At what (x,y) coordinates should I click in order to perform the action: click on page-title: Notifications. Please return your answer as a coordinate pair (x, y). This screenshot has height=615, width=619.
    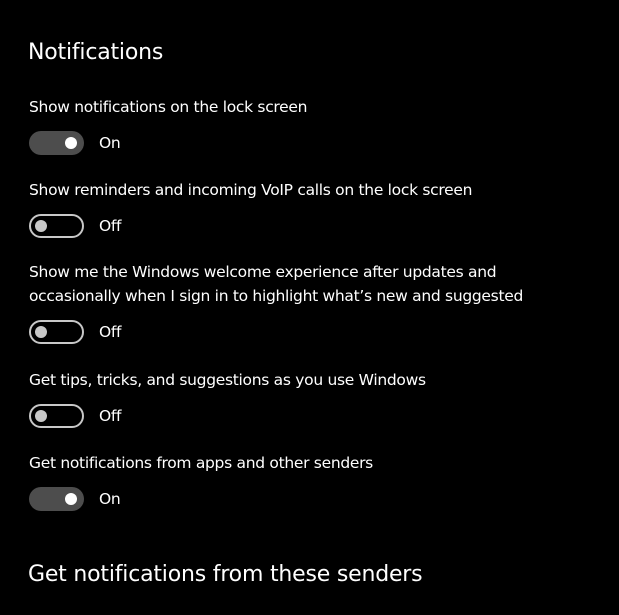
    Looking at the image, I should click on (96, 52).